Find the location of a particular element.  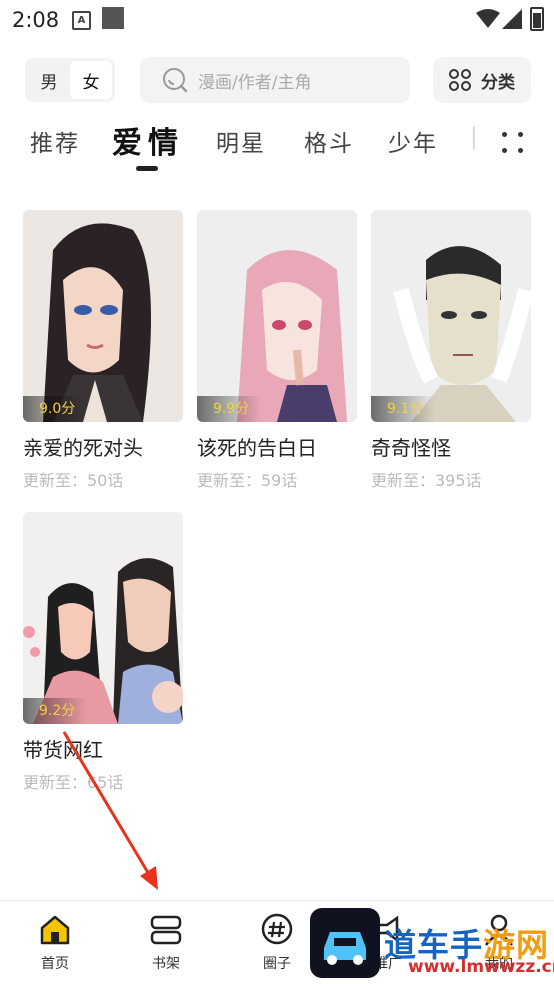

gender-female-button: 女 is located at coordinates (91, 80).